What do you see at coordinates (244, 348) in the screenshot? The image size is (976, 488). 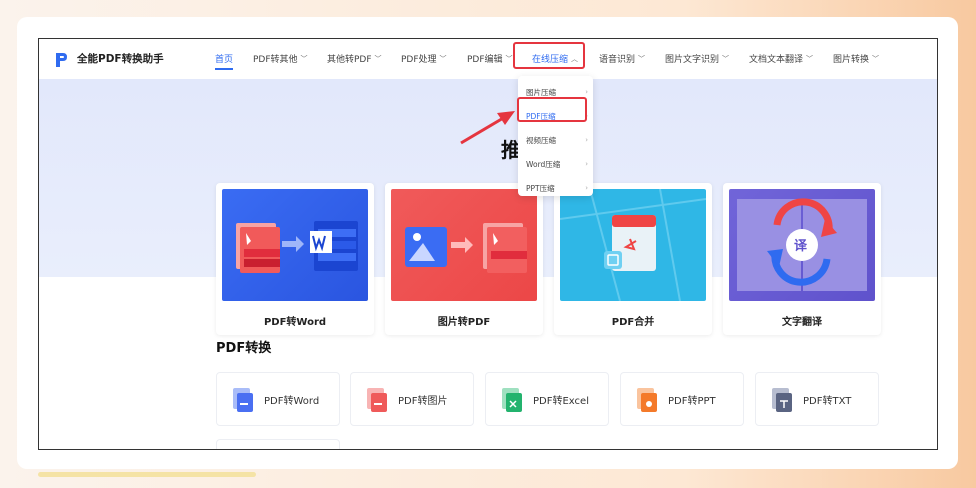 I see `section-title-pdf-convert: PDF转换` at bounding box center [244, 348].